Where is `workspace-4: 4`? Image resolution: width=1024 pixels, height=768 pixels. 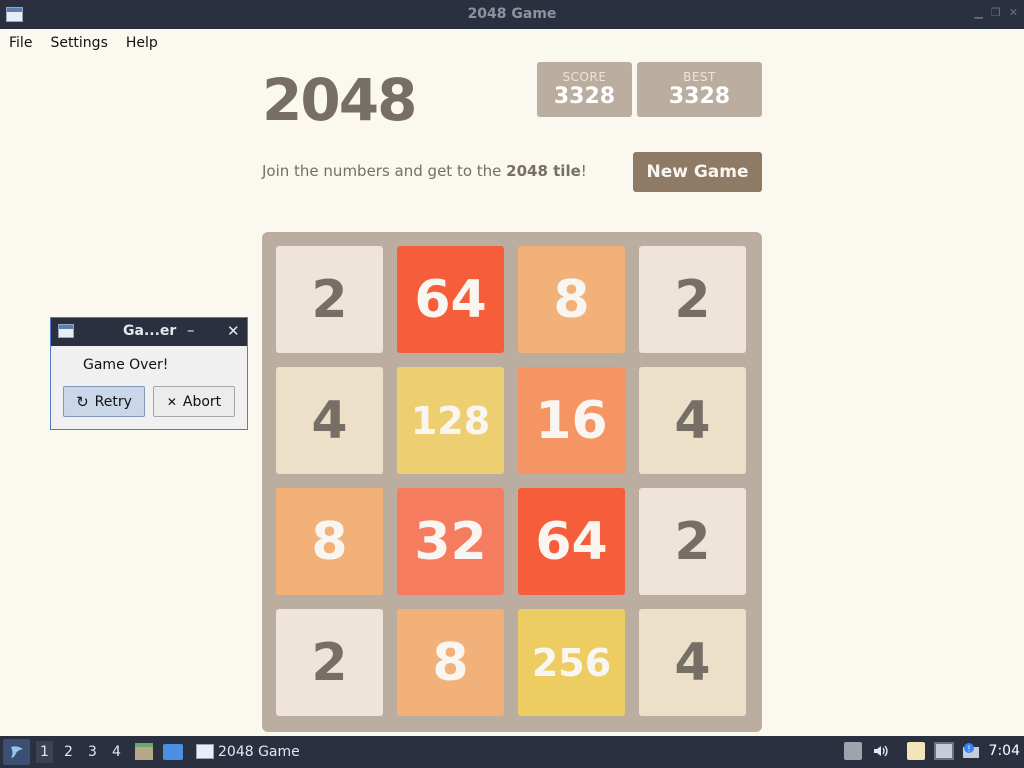
workspace-4: 4 is located at coordinates (116, 752).